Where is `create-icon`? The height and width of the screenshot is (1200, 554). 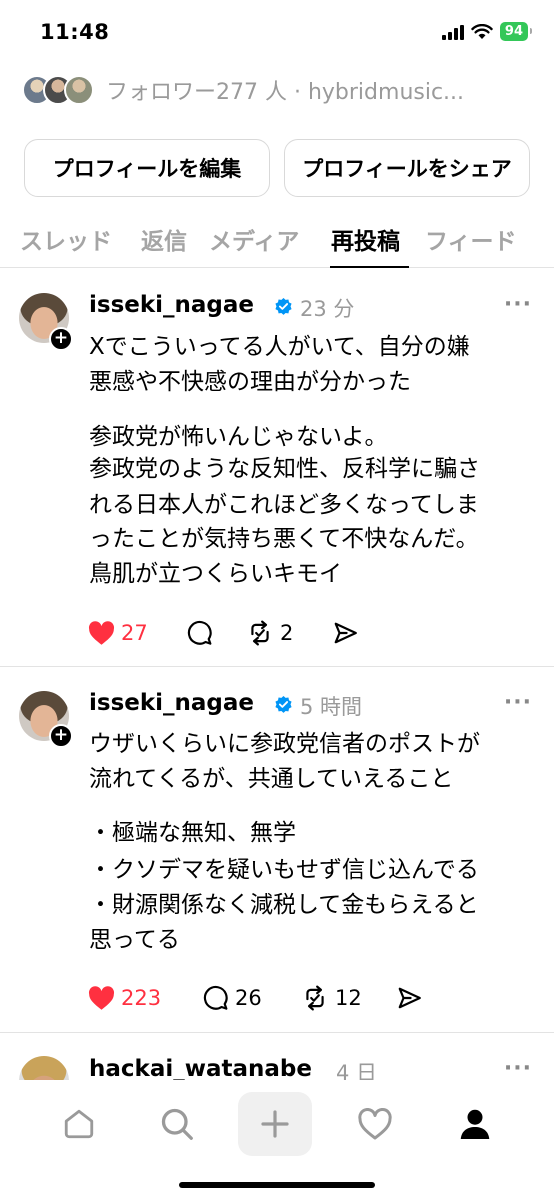
create-icon is located at coordinates (275, 1124).